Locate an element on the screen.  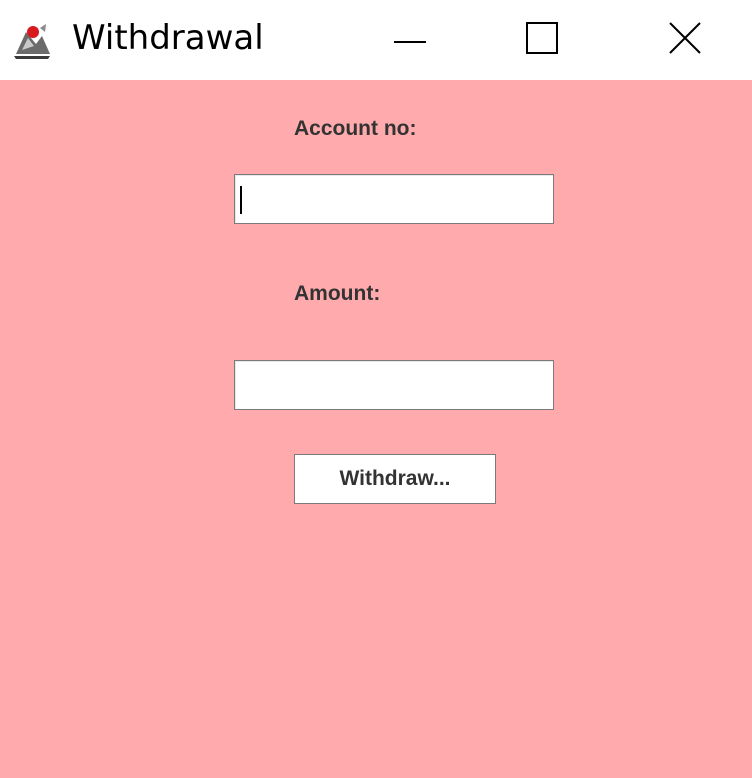
java-duke-icon is located at coordinates (32, 40).